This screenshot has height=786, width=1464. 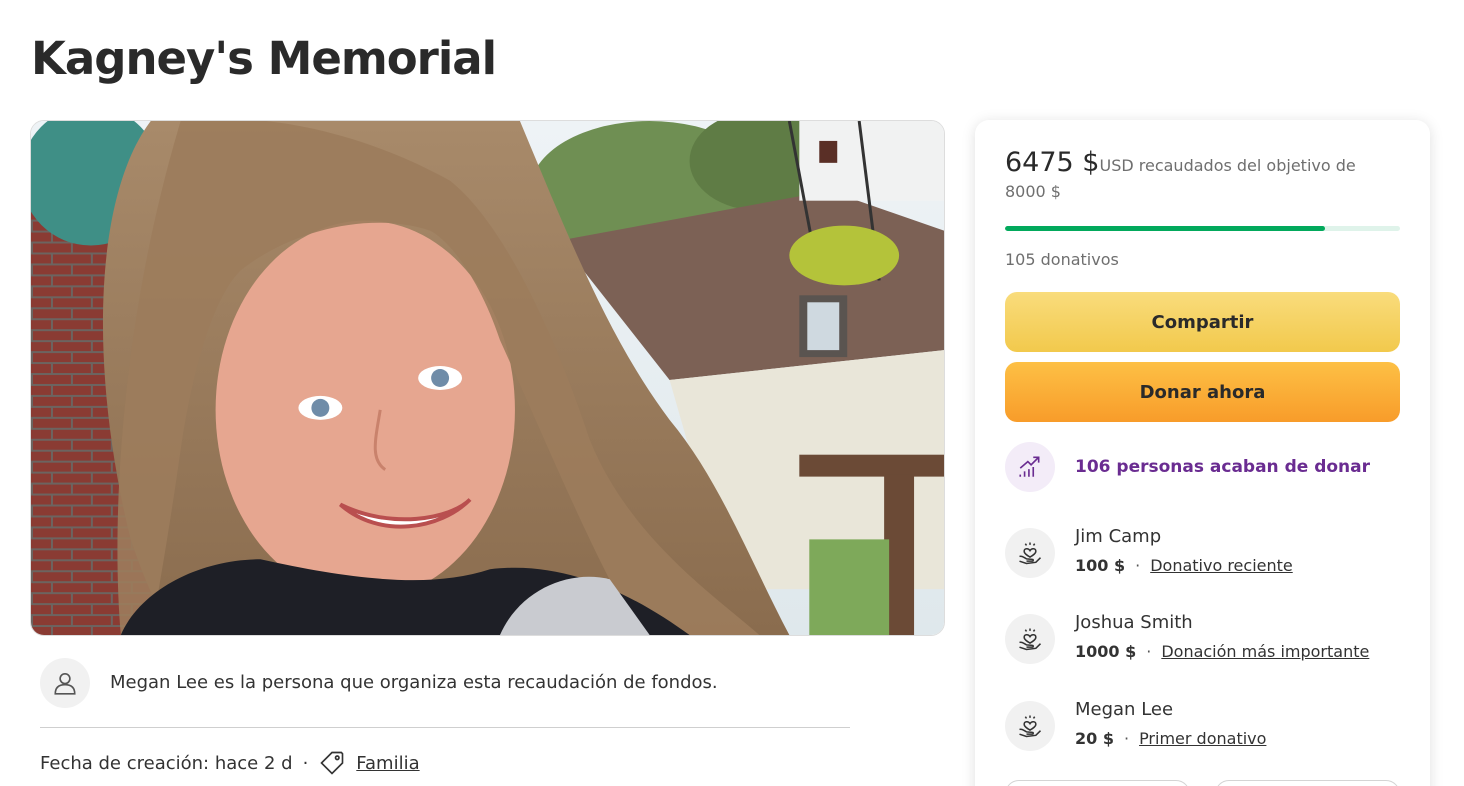 I want to click on donor-amount: 20 $, so click(x=1094, y=738).